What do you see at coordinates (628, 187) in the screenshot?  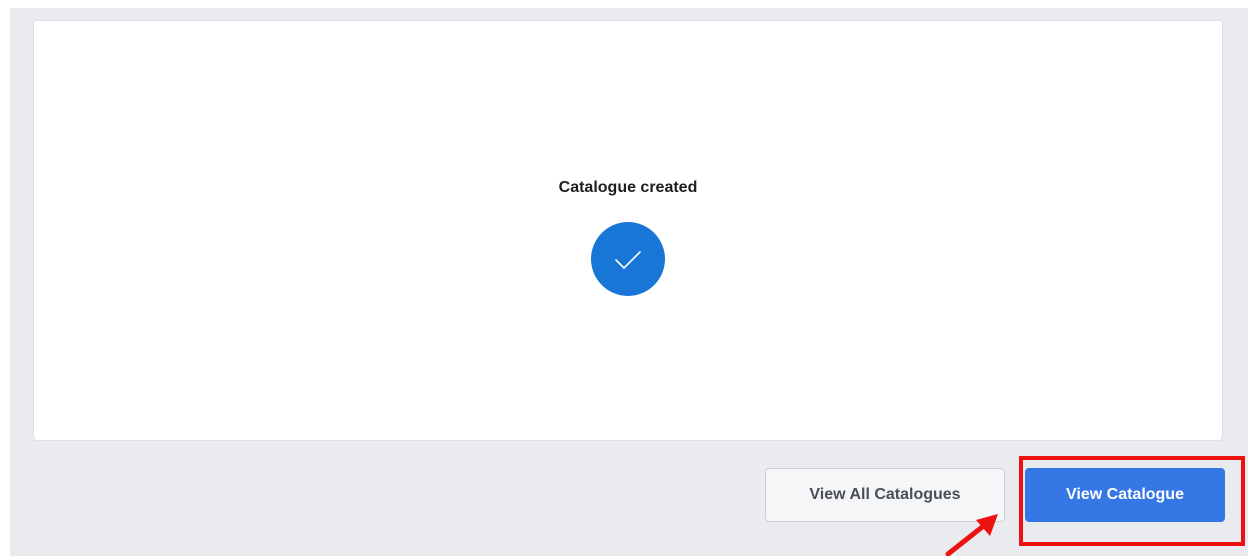 I see `success-title: Catalogue created` at bounding box center [628, 187].